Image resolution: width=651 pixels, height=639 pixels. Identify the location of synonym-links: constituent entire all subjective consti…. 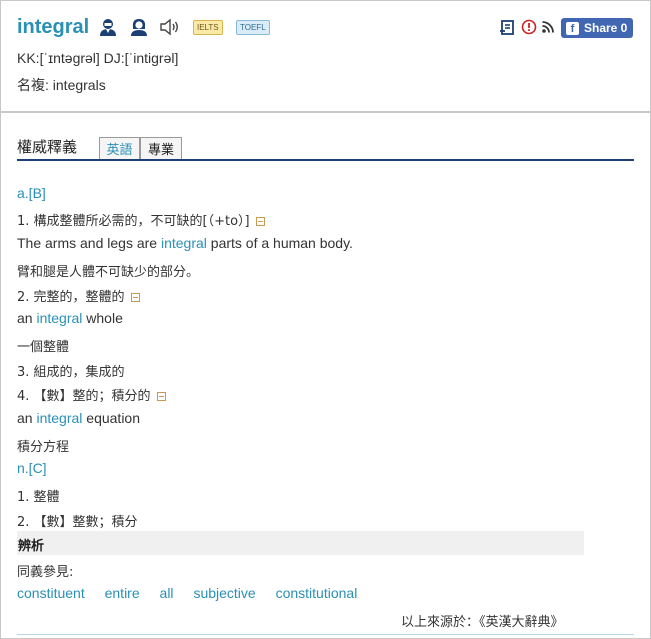
(195, 593).